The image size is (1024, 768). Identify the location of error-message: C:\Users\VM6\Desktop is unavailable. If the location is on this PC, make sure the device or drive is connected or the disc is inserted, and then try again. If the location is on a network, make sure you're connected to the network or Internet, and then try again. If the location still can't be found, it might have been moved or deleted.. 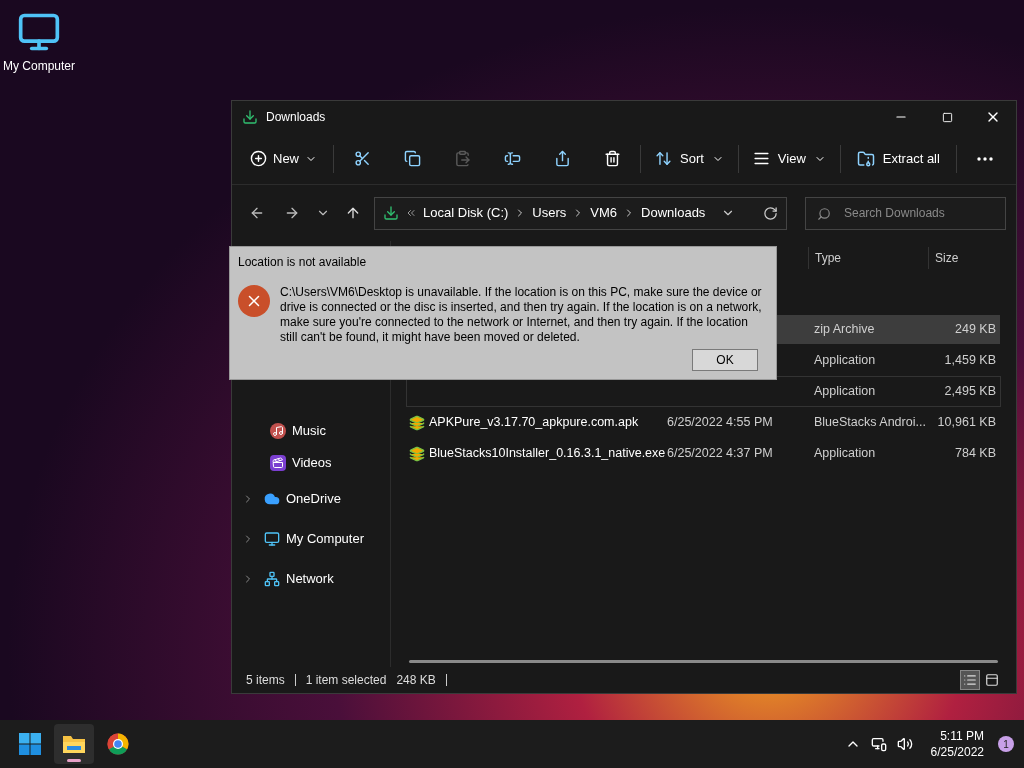
(521, 315).